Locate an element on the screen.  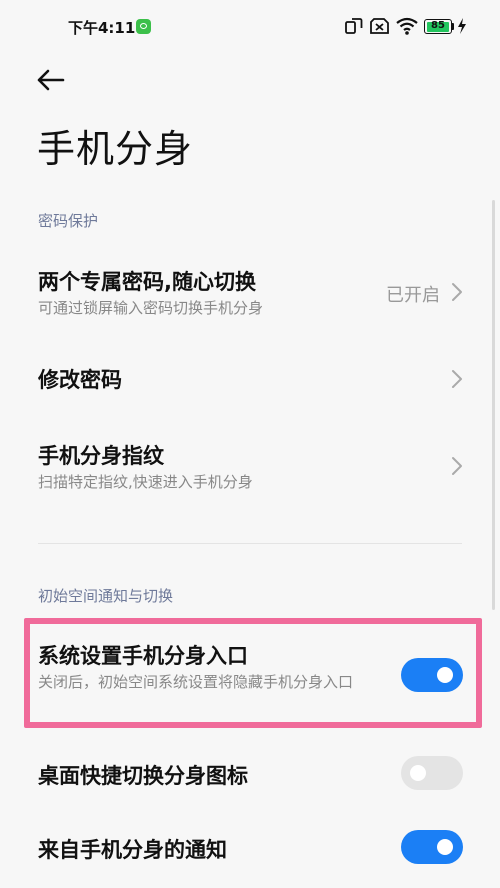
row-title: 两个专属密码,随心切换 is located at coordinates (147, 282).